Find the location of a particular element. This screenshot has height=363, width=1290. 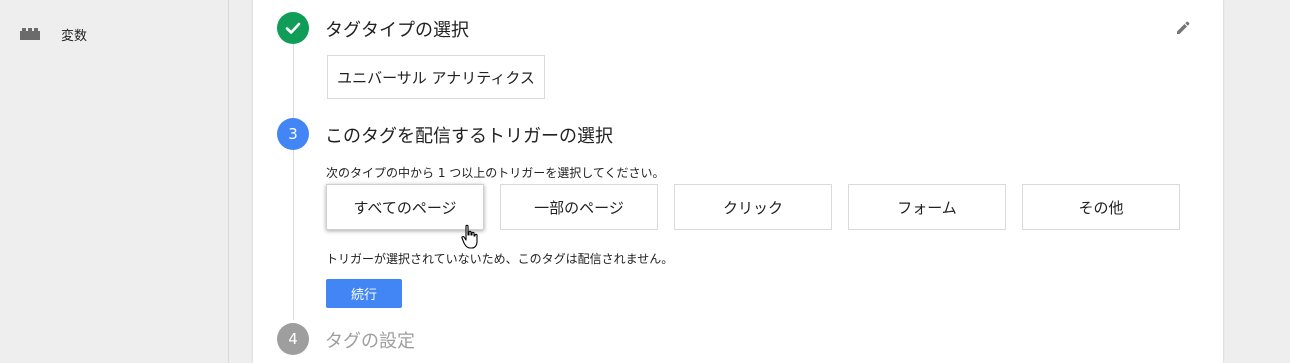

step-number-badge-4: 4 is located at coordinates (293, 339).